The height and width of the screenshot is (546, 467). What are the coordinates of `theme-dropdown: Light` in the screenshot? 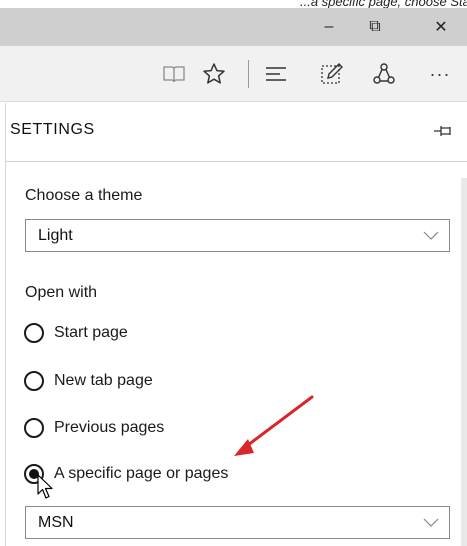 It's located at (237, 235).